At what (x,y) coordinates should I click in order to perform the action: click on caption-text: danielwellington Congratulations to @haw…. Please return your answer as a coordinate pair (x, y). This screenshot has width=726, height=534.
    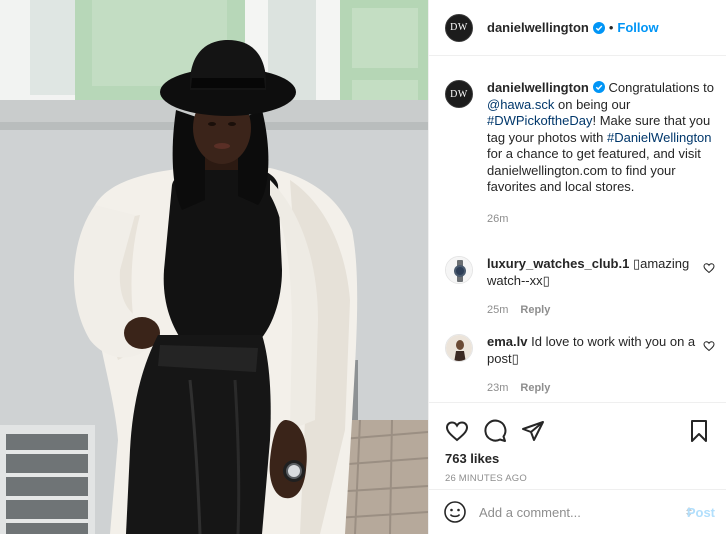
    Looking at the image, I should click on (601, 138).